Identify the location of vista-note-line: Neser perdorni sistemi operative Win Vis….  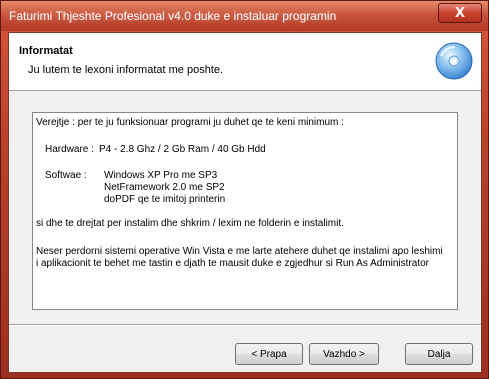
(239, 251).